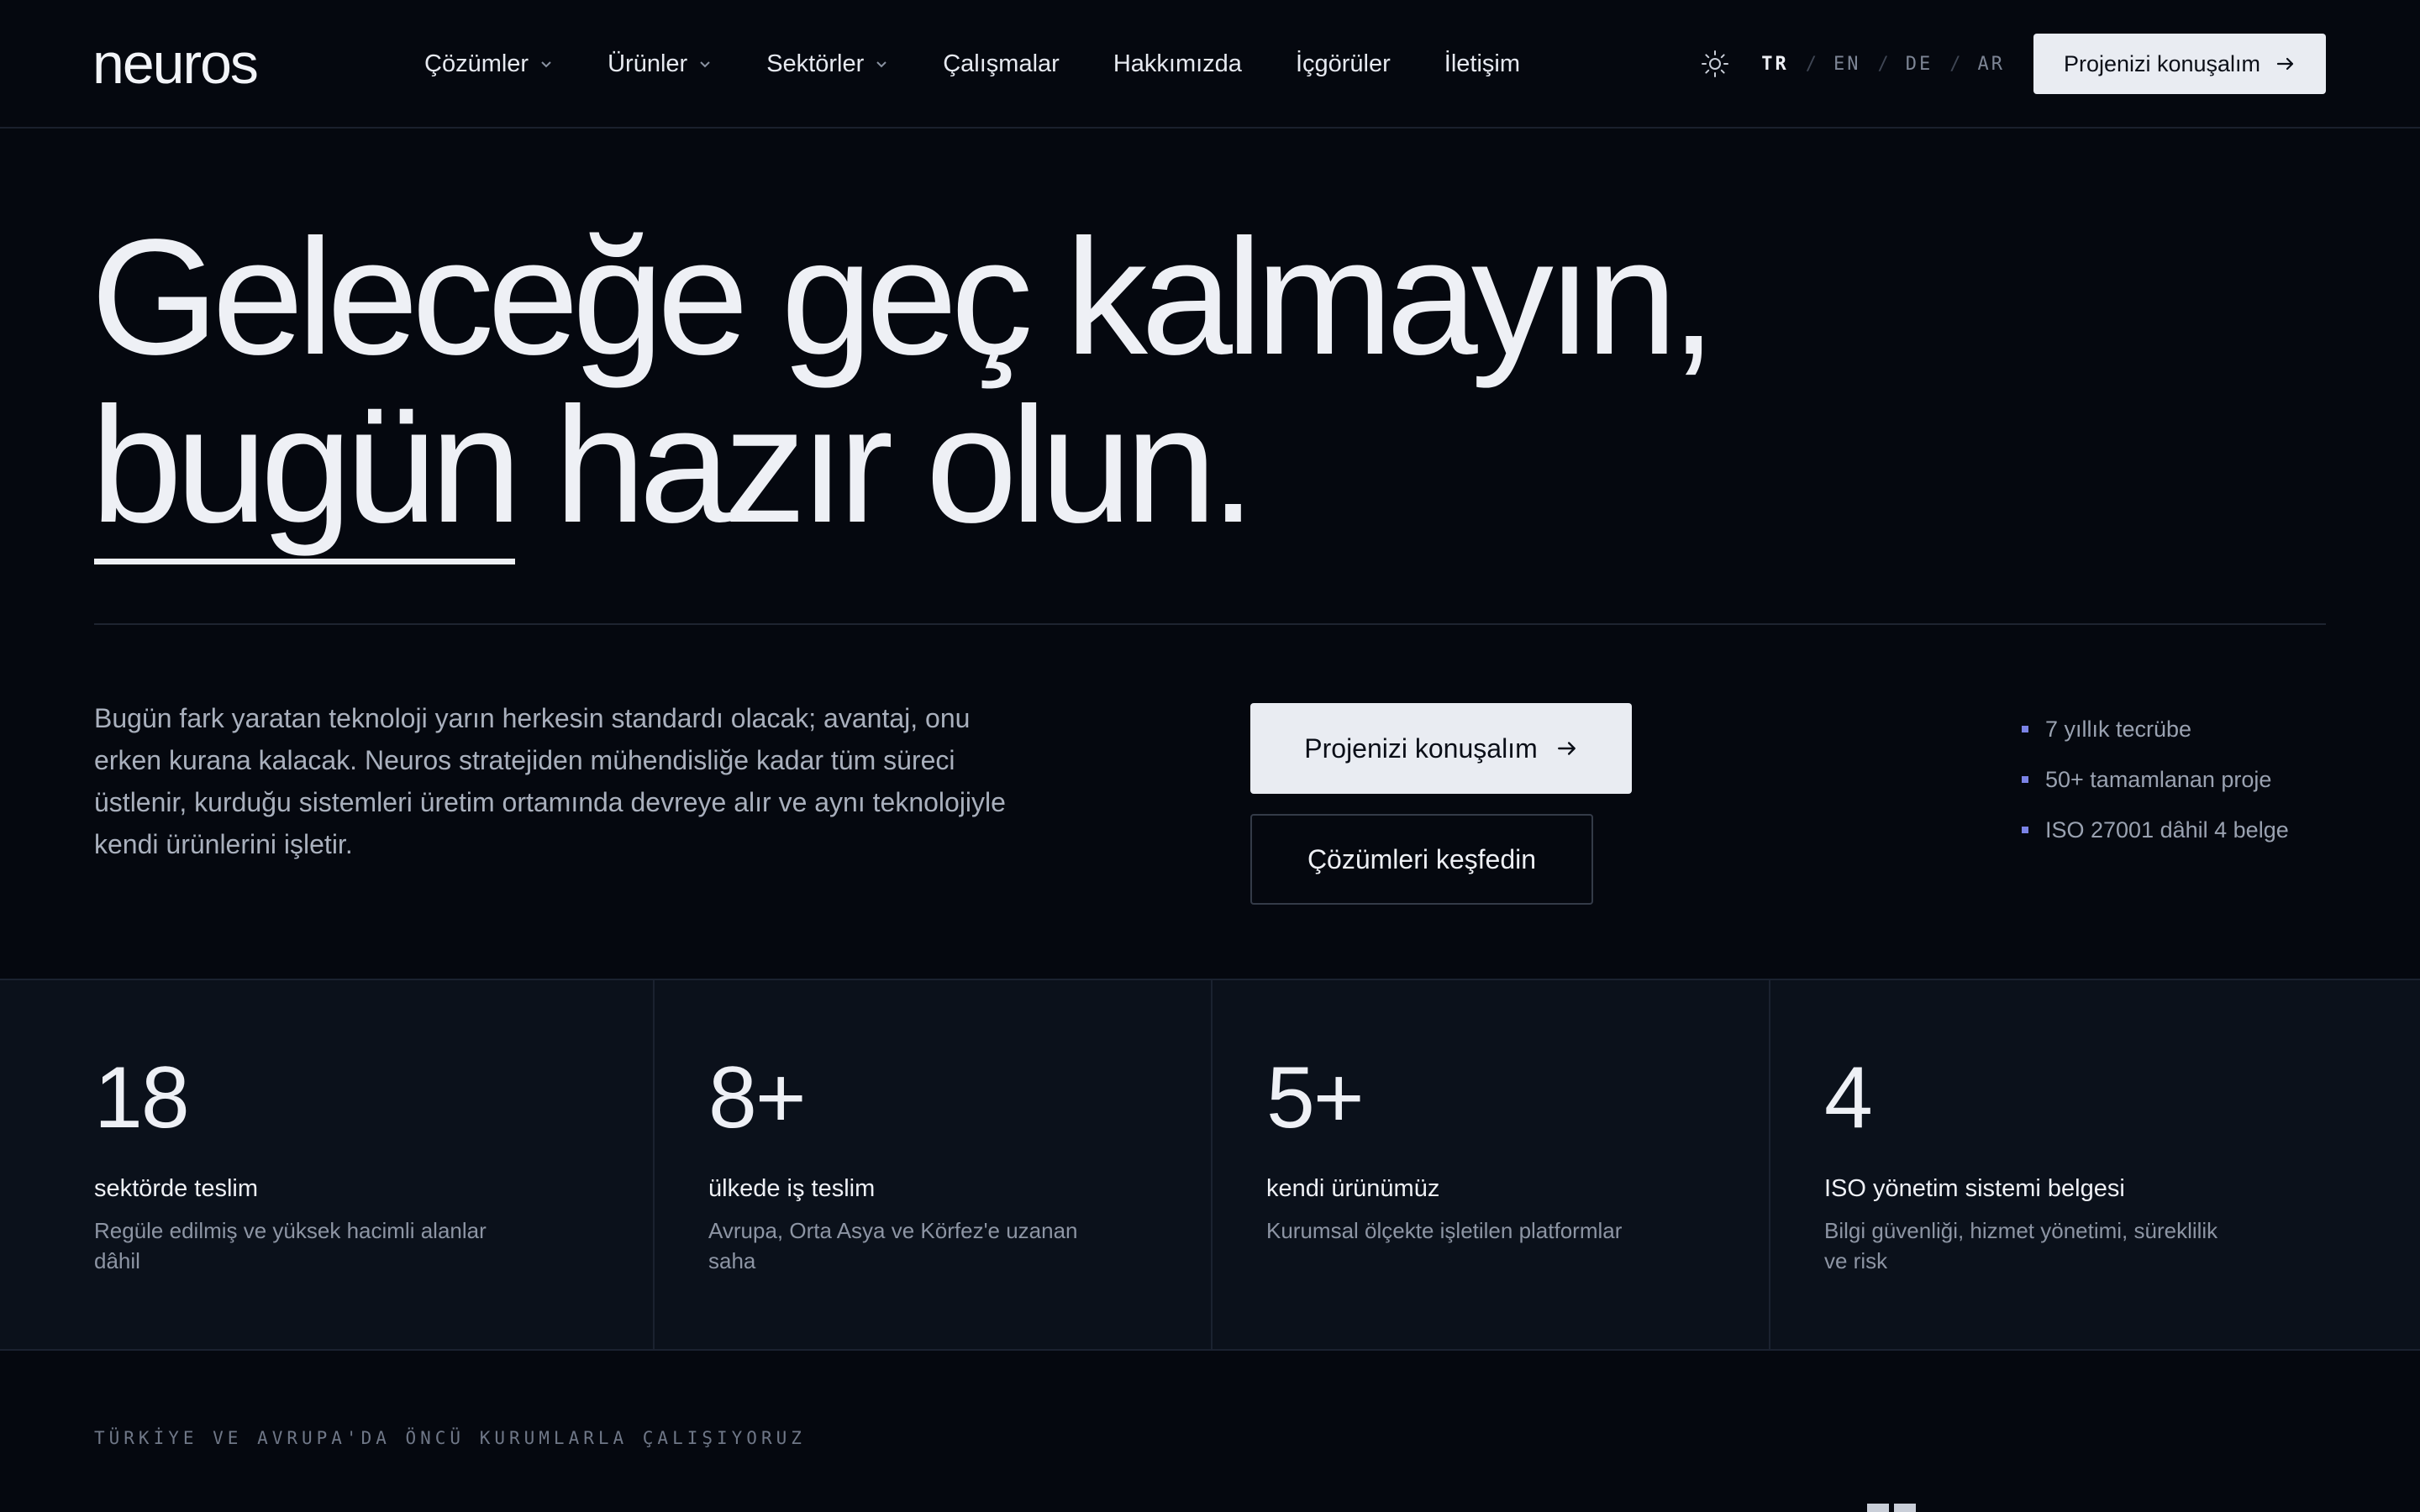 The width and height of the screenshot is (2420, 1512). What do you see at coordinates (648, 63) in the screenshot?
I see `menu-item-label: Ürünler` at bounding box center [648, 63].